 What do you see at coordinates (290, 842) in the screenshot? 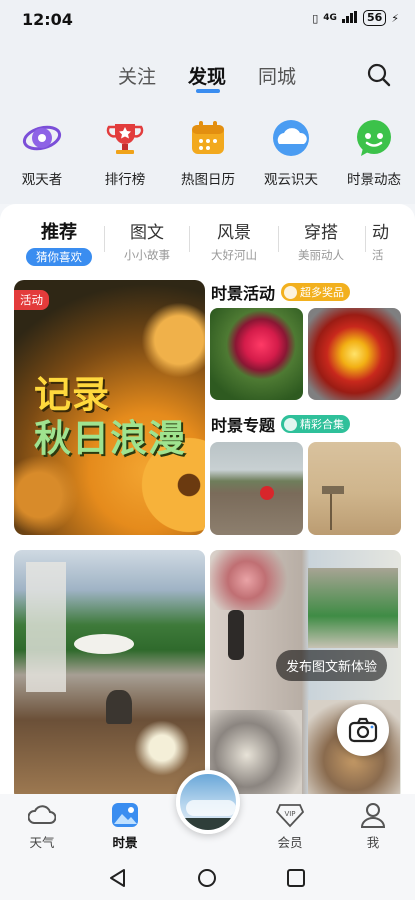
I see `nav-label: 会员` at bounding box center [290, 842].